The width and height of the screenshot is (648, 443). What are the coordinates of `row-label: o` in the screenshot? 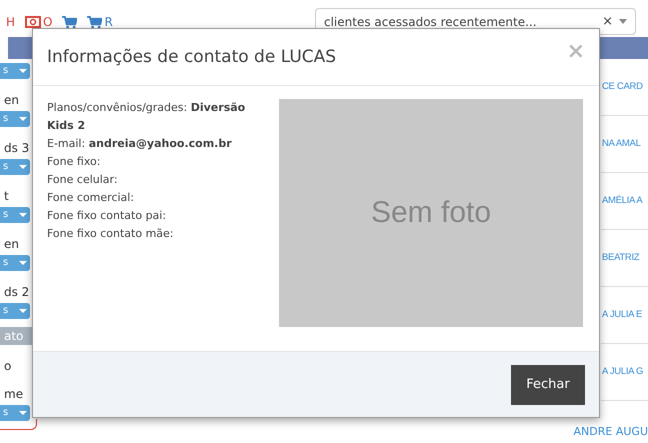 It's located at (7, 365).